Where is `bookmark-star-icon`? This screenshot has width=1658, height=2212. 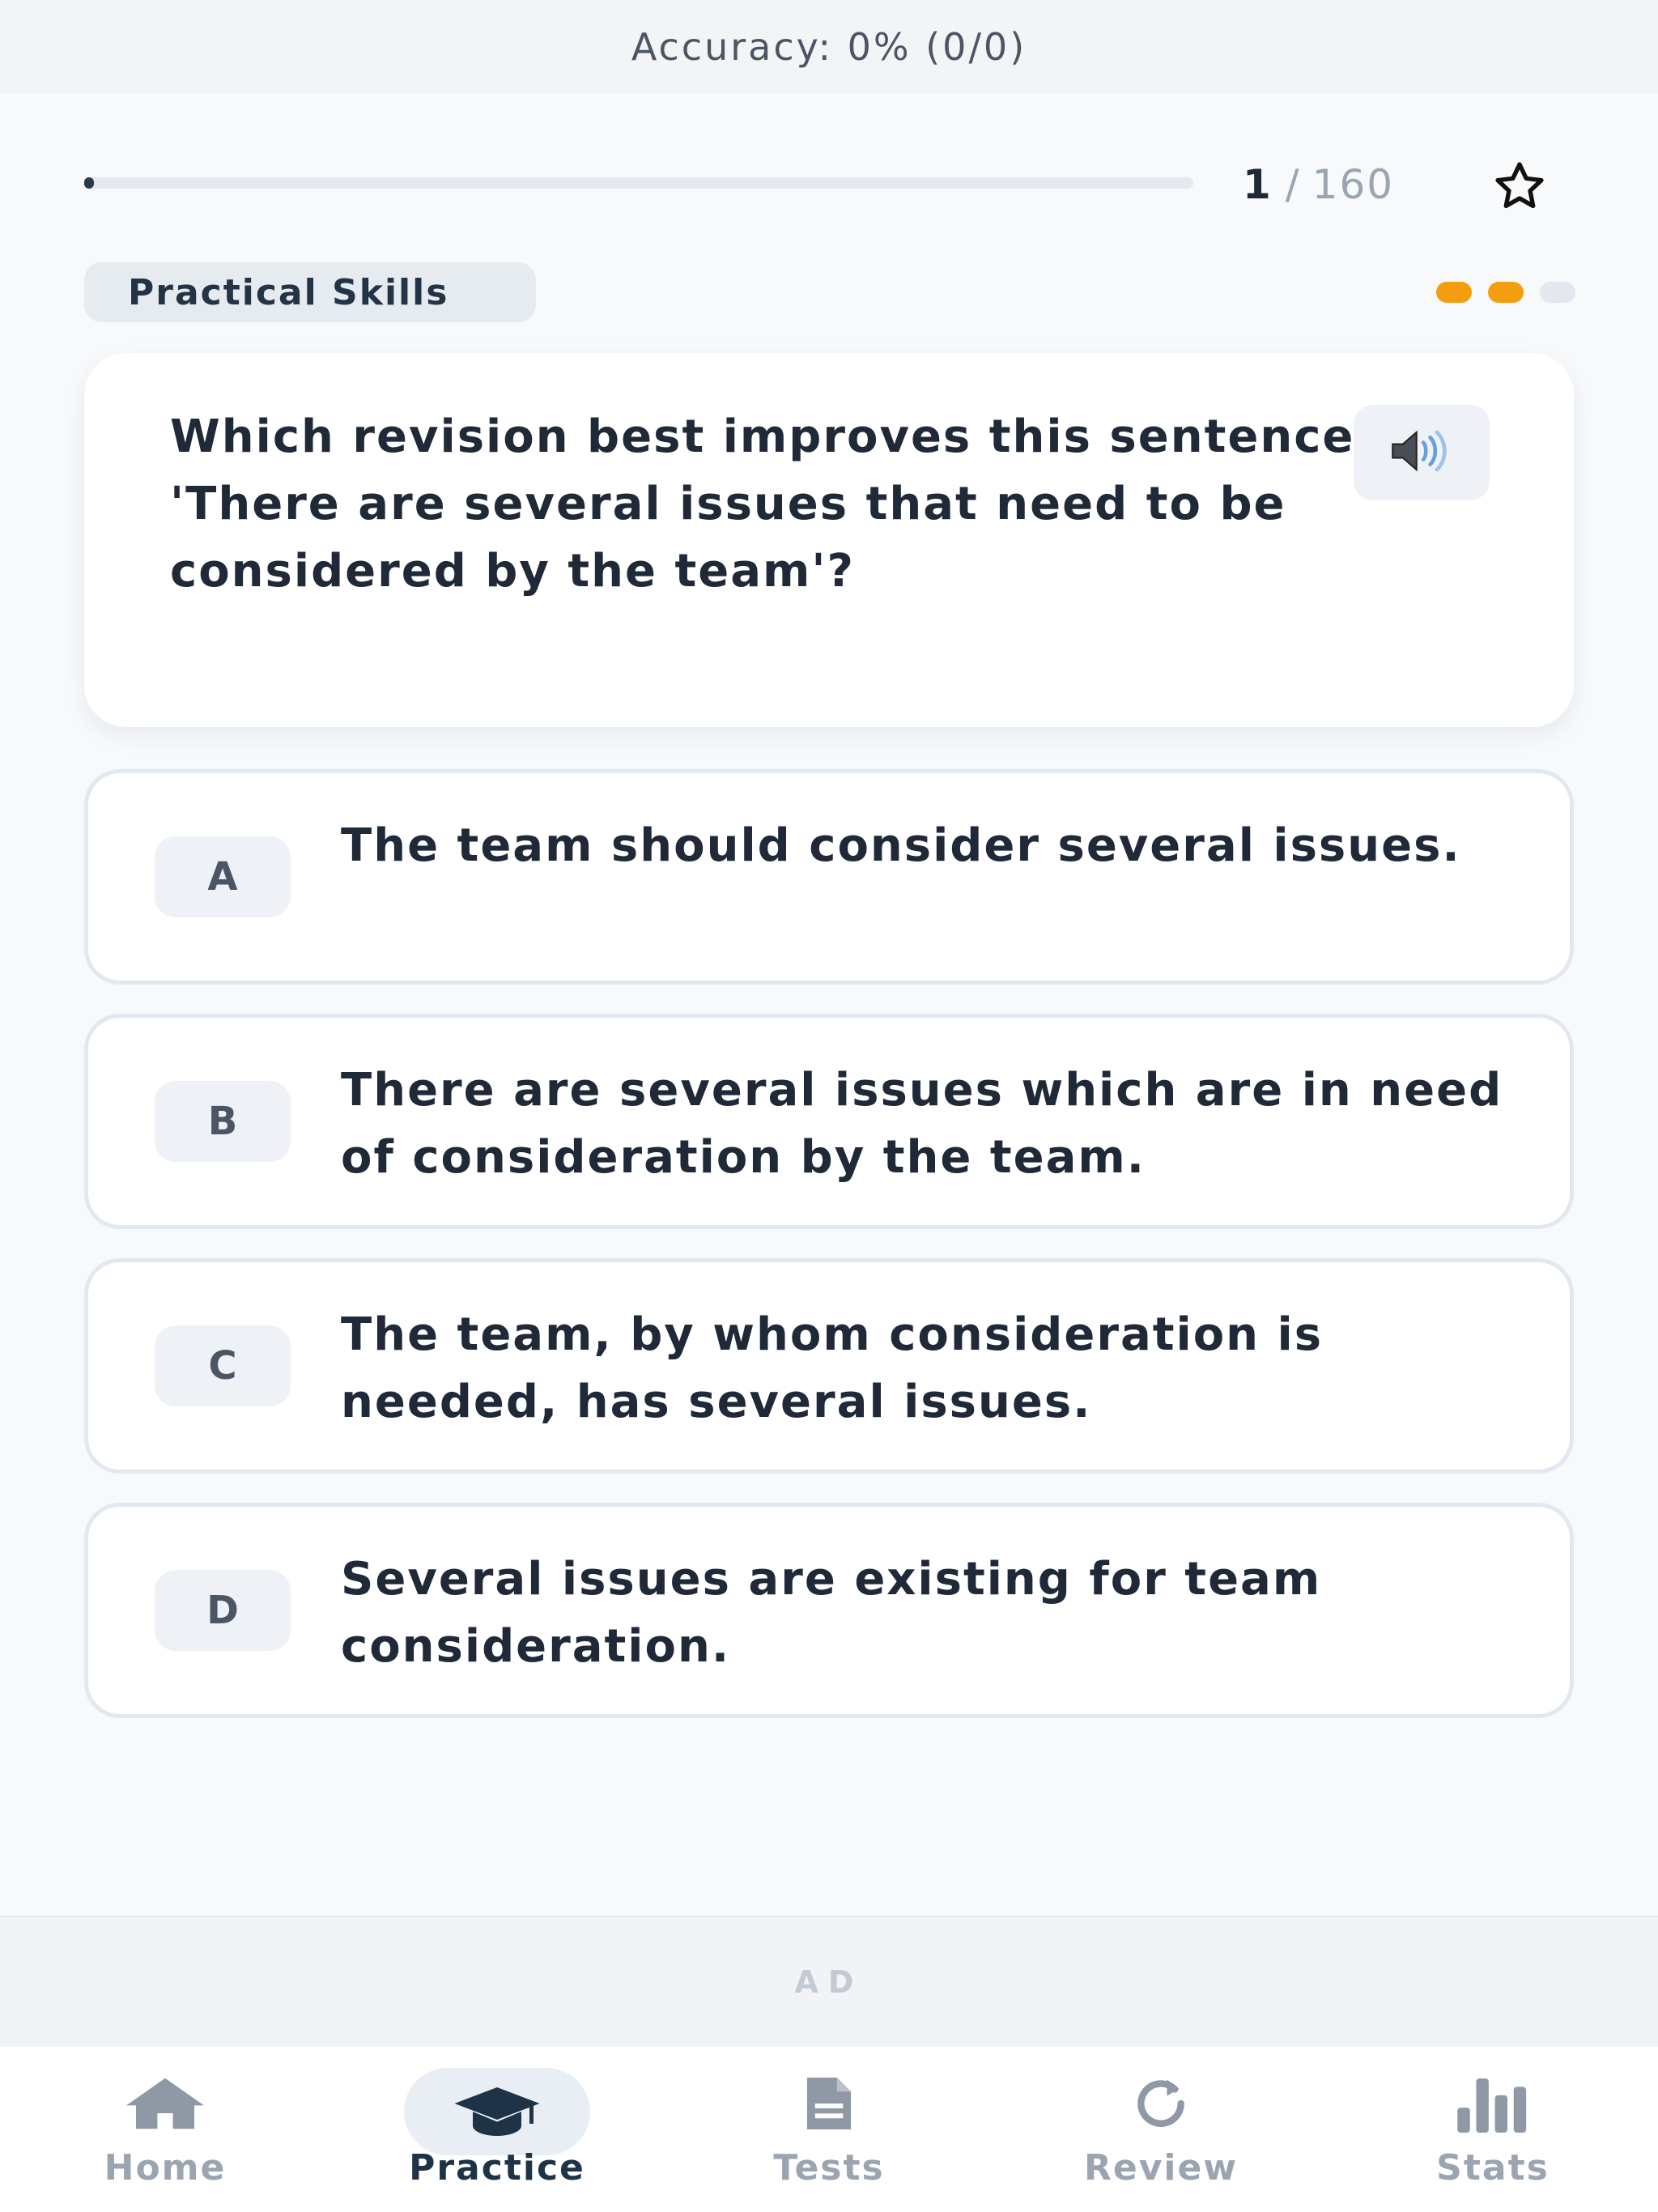 bookmark-star-icon is located at coordinates (1519, 186).